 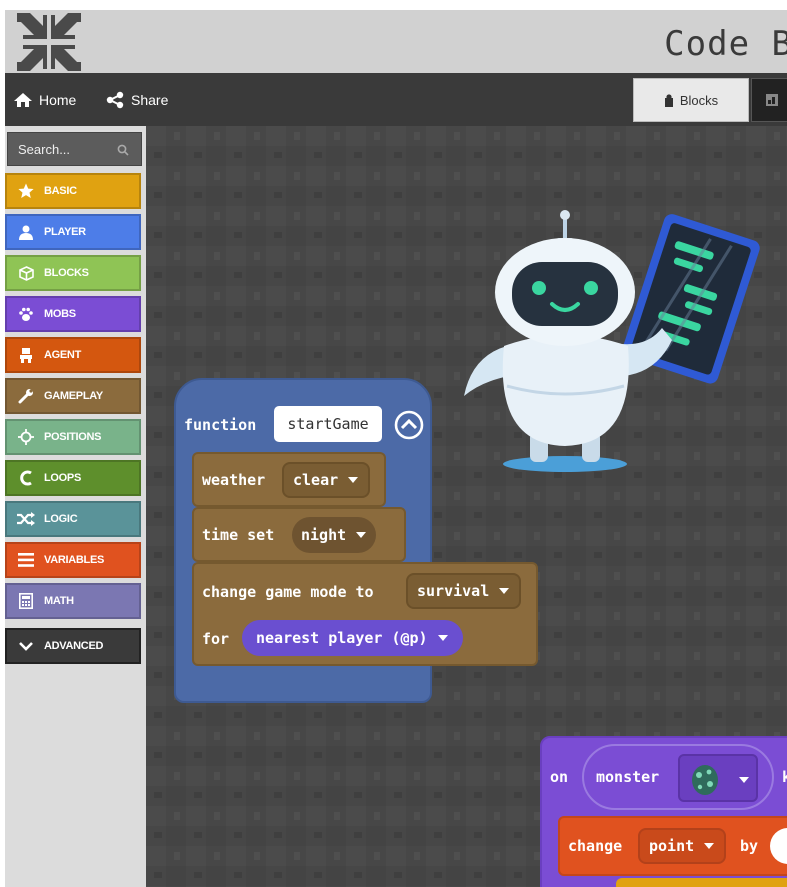 I want to click on category-gameplay: GAMEPLAY, so click(x=73, y=396).